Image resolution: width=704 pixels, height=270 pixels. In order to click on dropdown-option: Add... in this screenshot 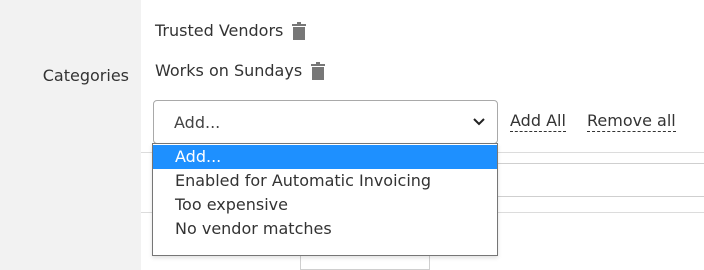, I will do `click(325, 157)`.